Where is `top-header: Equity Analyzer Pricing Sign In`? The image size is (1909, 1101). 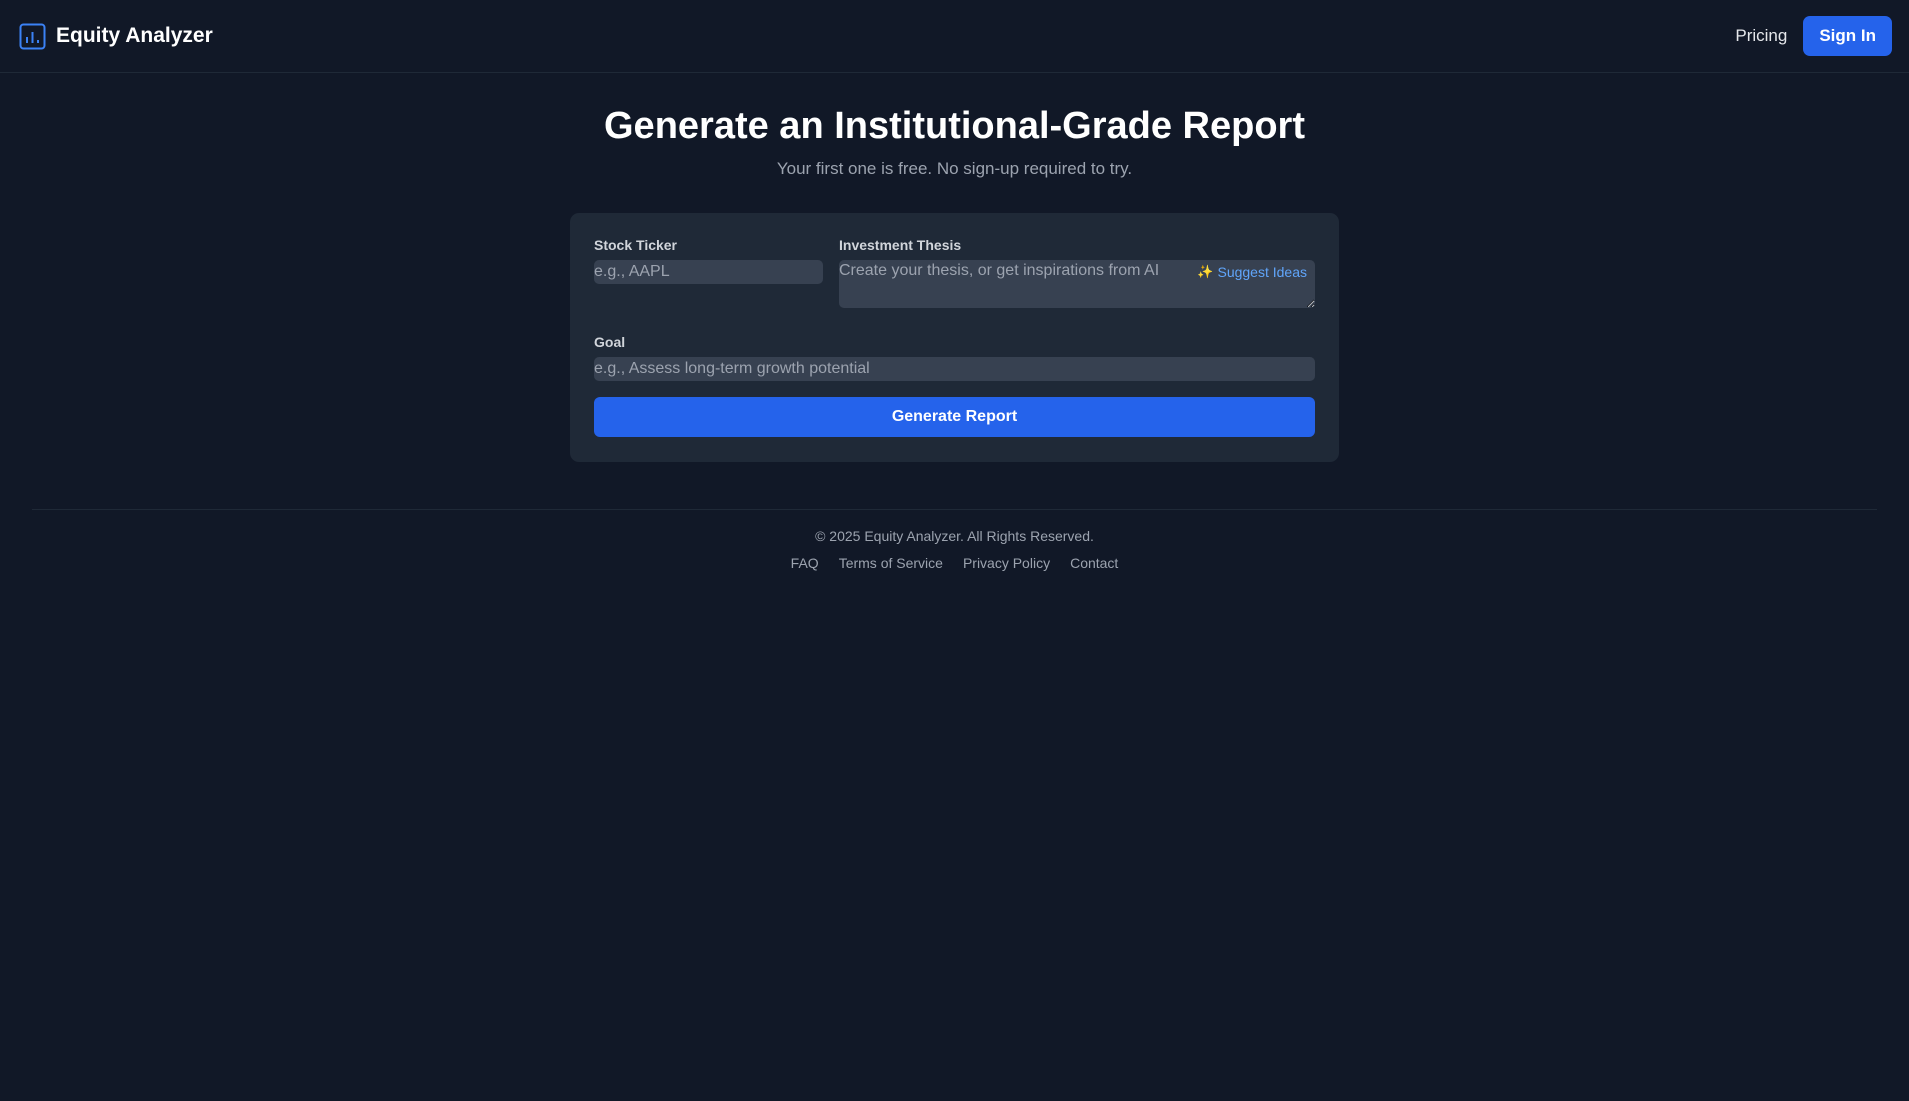 top-header: Equity Analyzer Pricing Sign In is located at coordinates (954, 36).